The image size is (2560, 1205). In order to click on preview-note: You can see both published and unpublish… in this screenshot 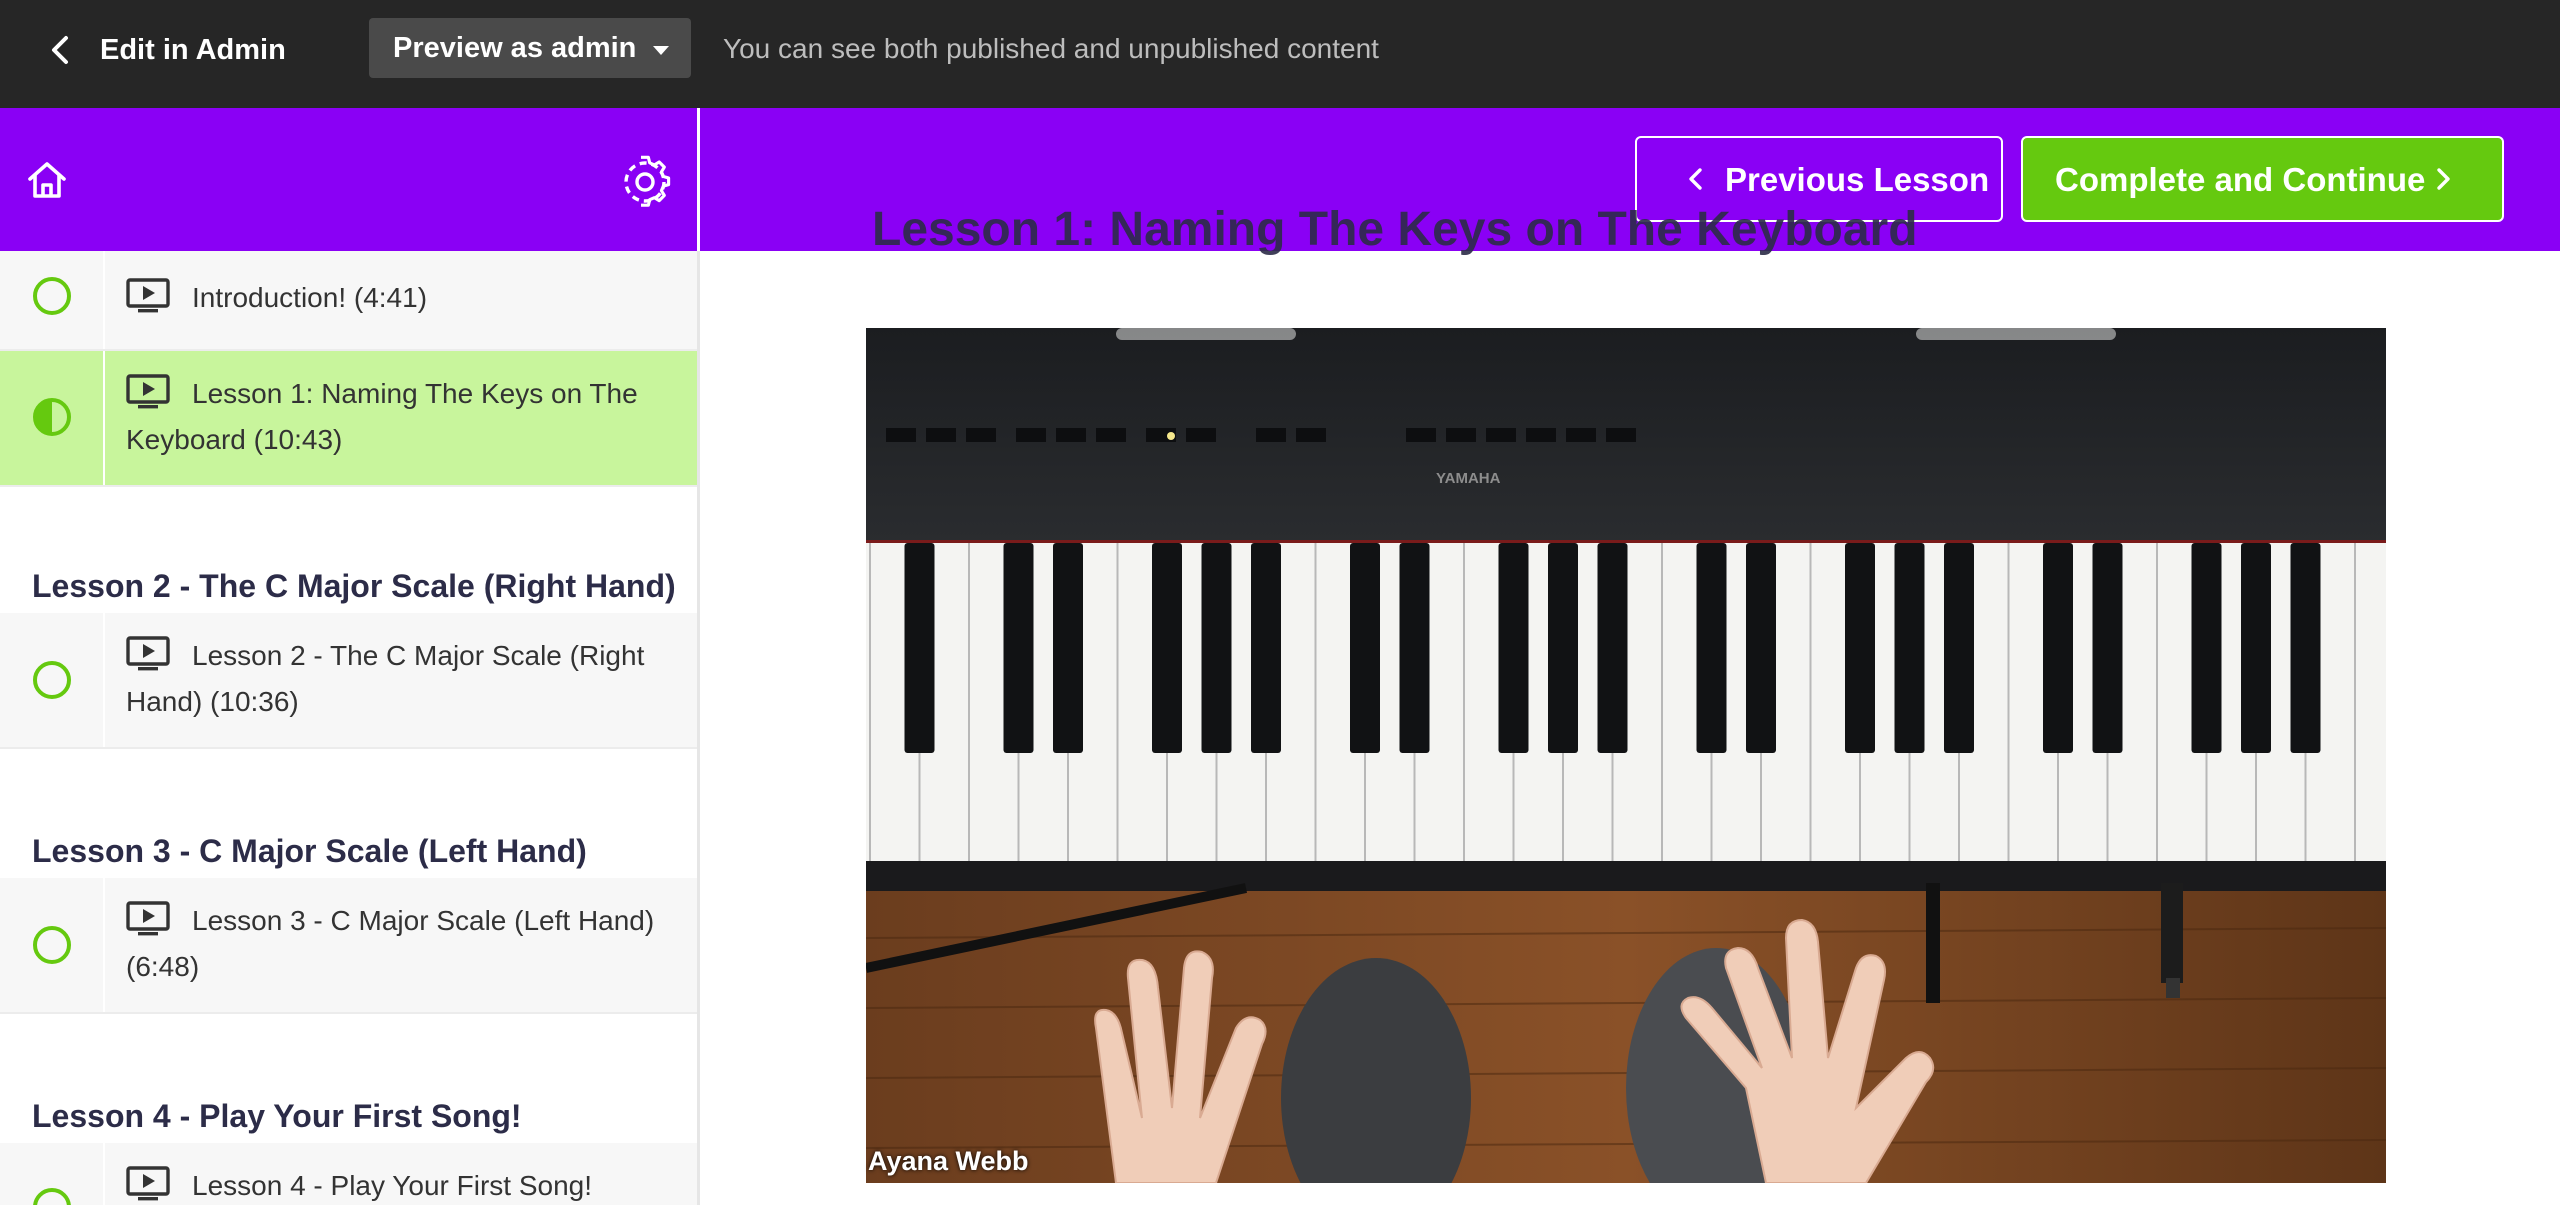, I will do `click(1051, 48)`.